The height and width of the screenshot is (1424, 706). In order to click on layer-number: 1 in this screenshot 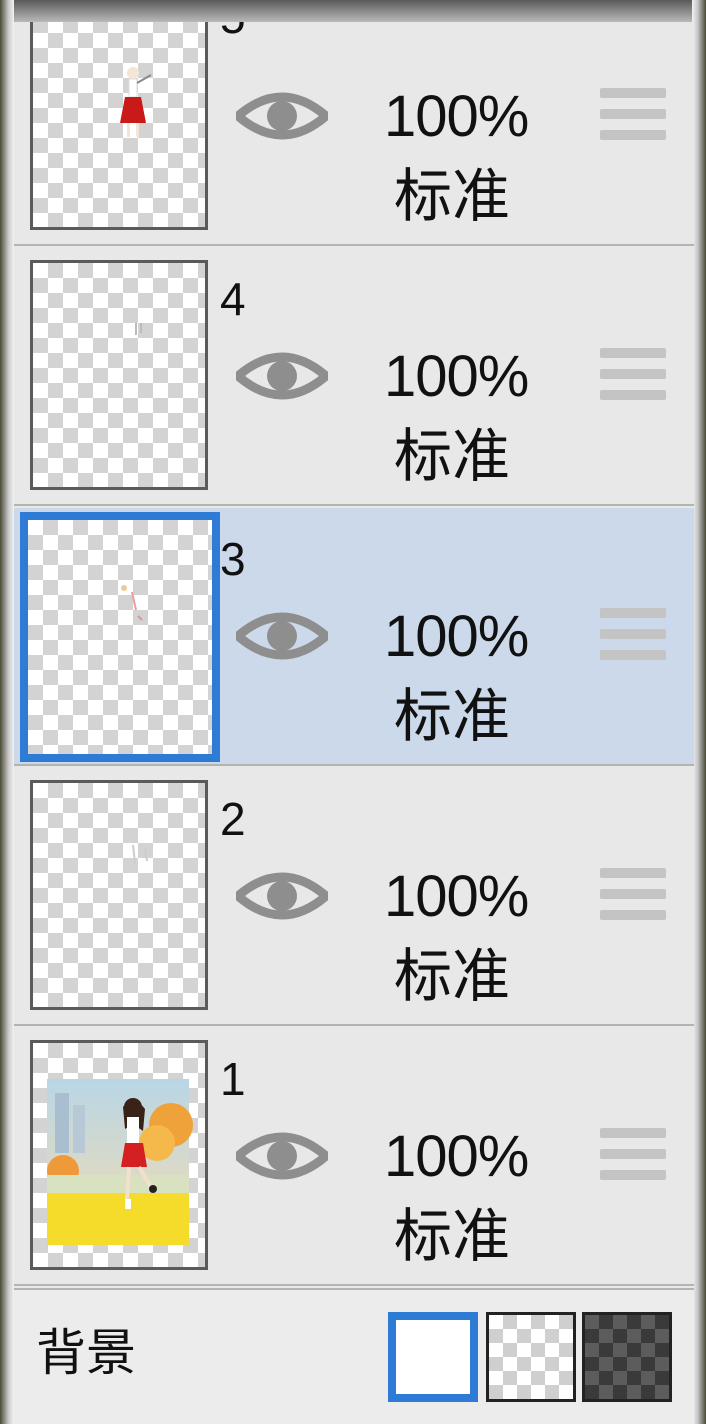, I will do `click(233, 1079)`.